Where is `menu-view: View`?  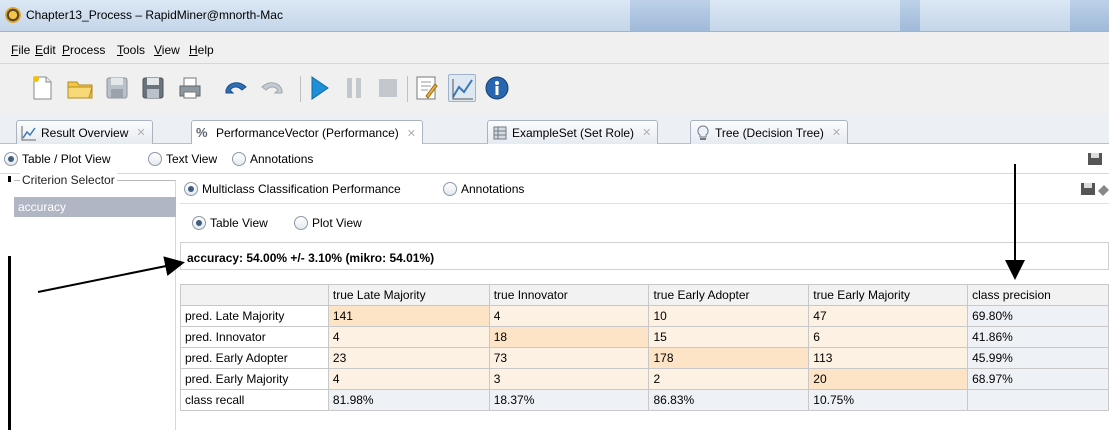
menu-view: View is located at coordinates (167, 50).